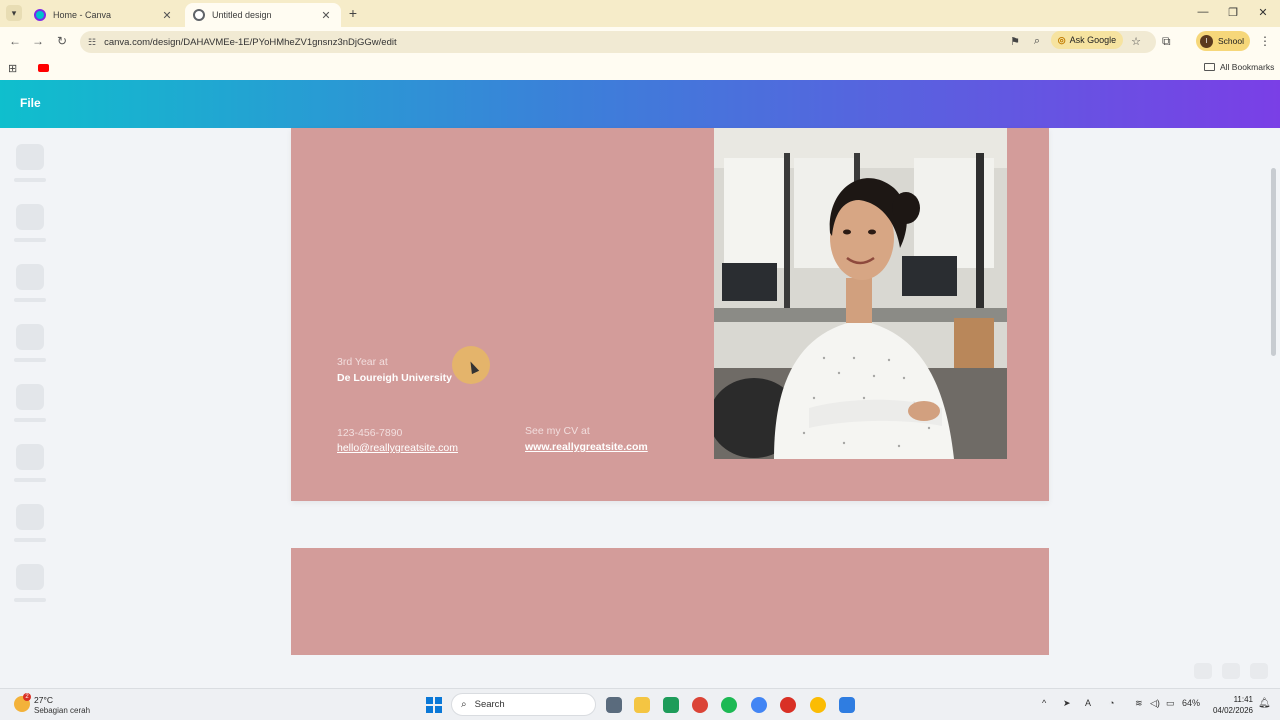 The height and width of the screenshot is (720, 1280). Describe the element at coordinates (394, 378) in the screenshot. I see `university-text: De Loureigh University` at that location.